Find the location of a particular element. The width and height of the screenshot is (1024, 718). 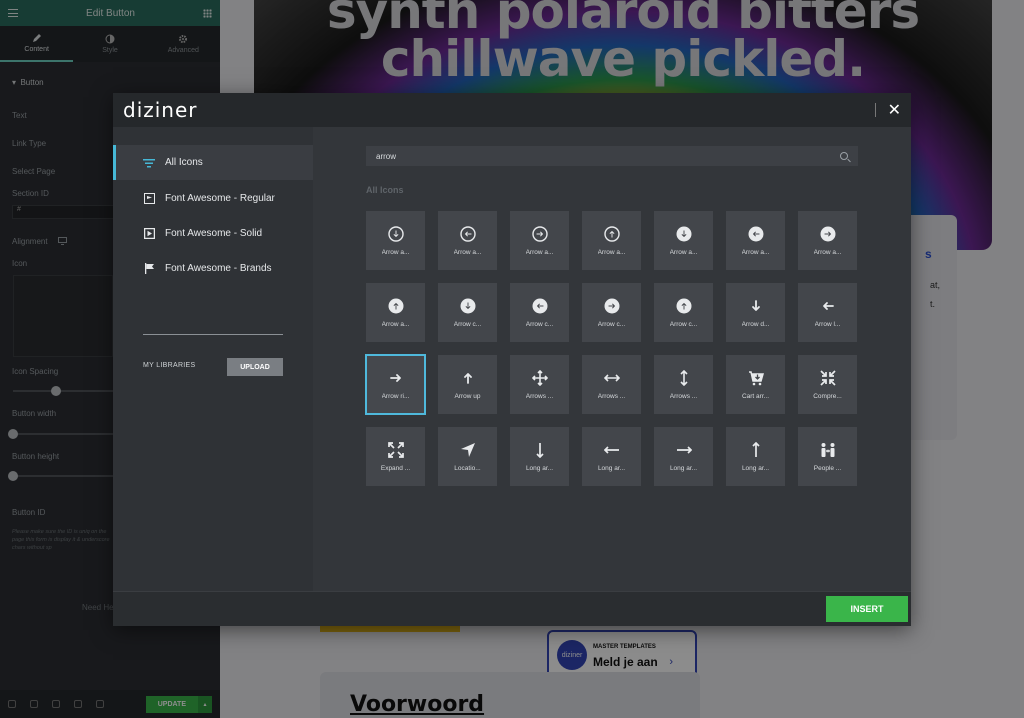

nav-fa-regular: Font Awesome - Regular is located at coordinates (213, 198).